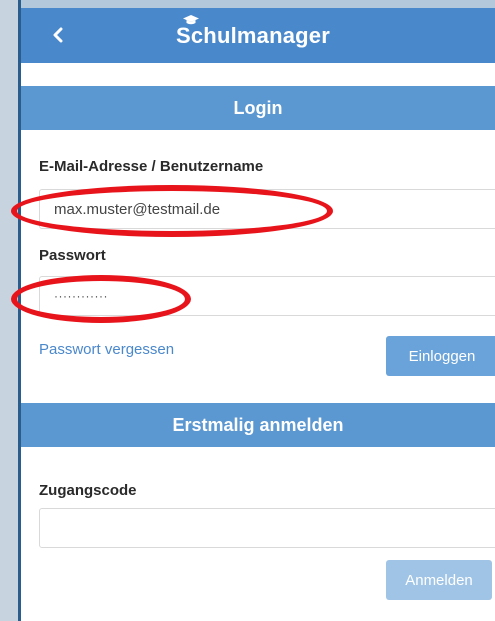 The width and height of the screenshot is (495, 621). I want to click on login-button: Einloggen, so click(440, 356).